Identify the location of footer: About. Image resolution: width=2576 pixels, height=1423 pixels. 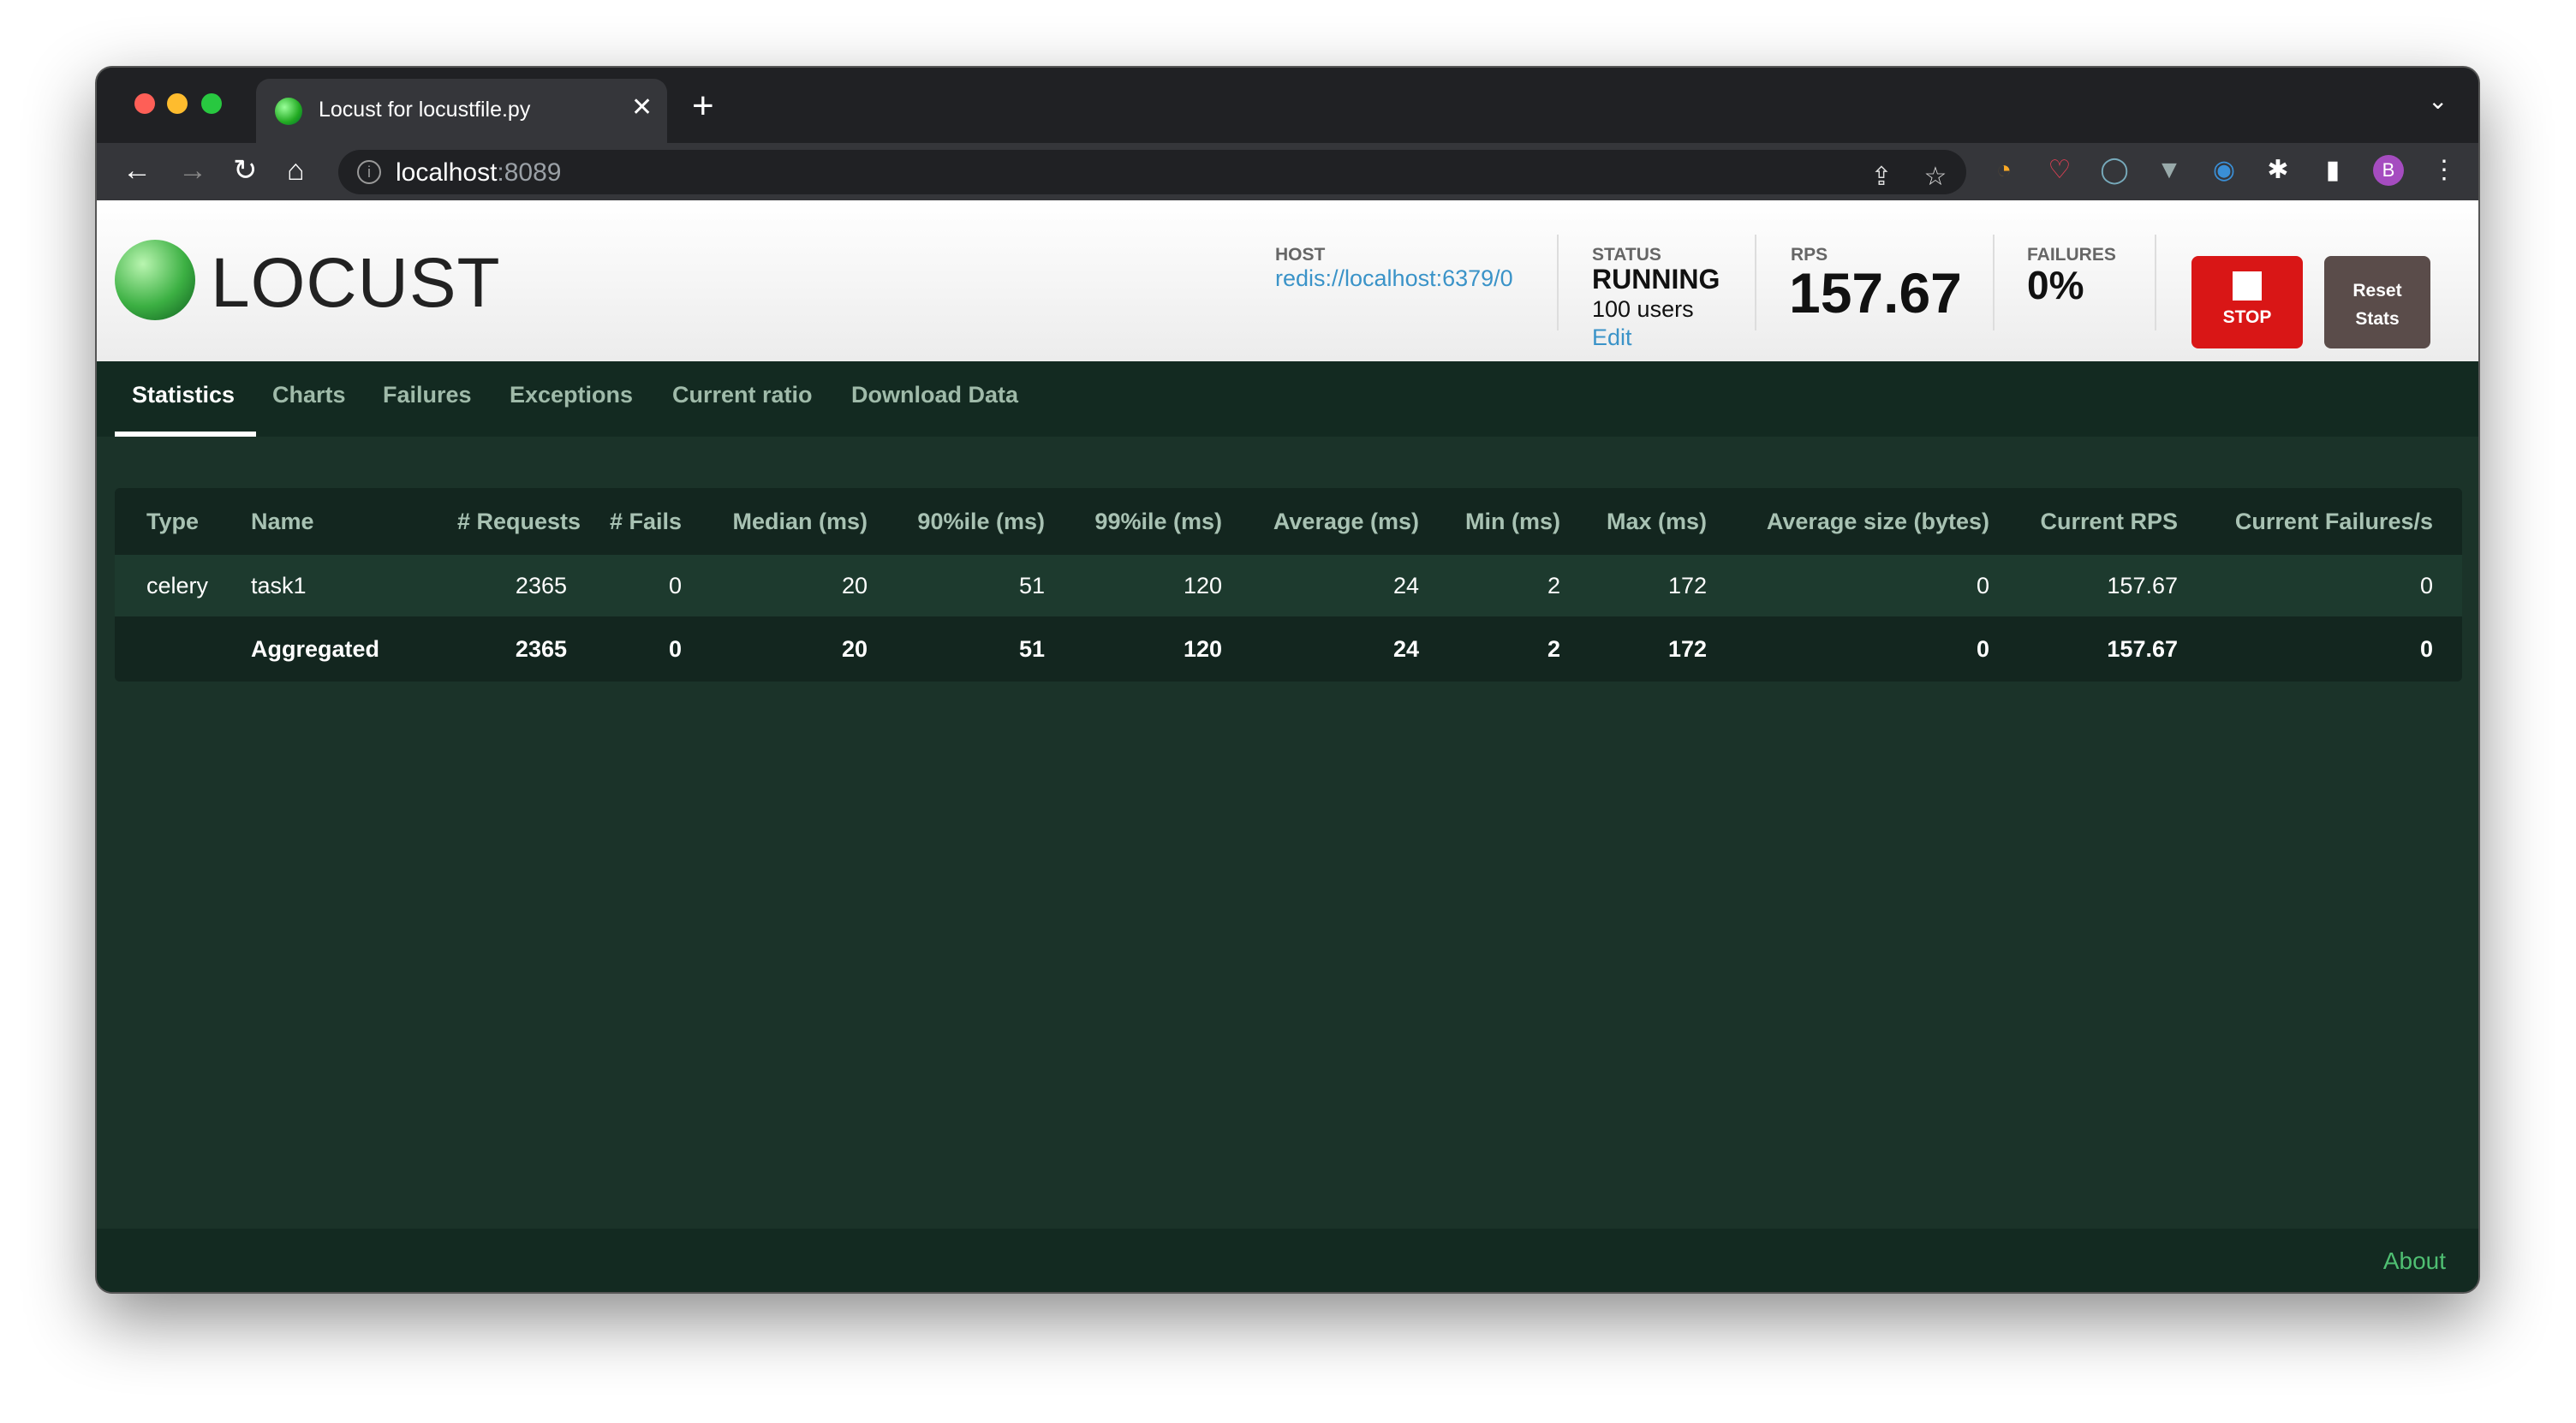
(1287, 1260).